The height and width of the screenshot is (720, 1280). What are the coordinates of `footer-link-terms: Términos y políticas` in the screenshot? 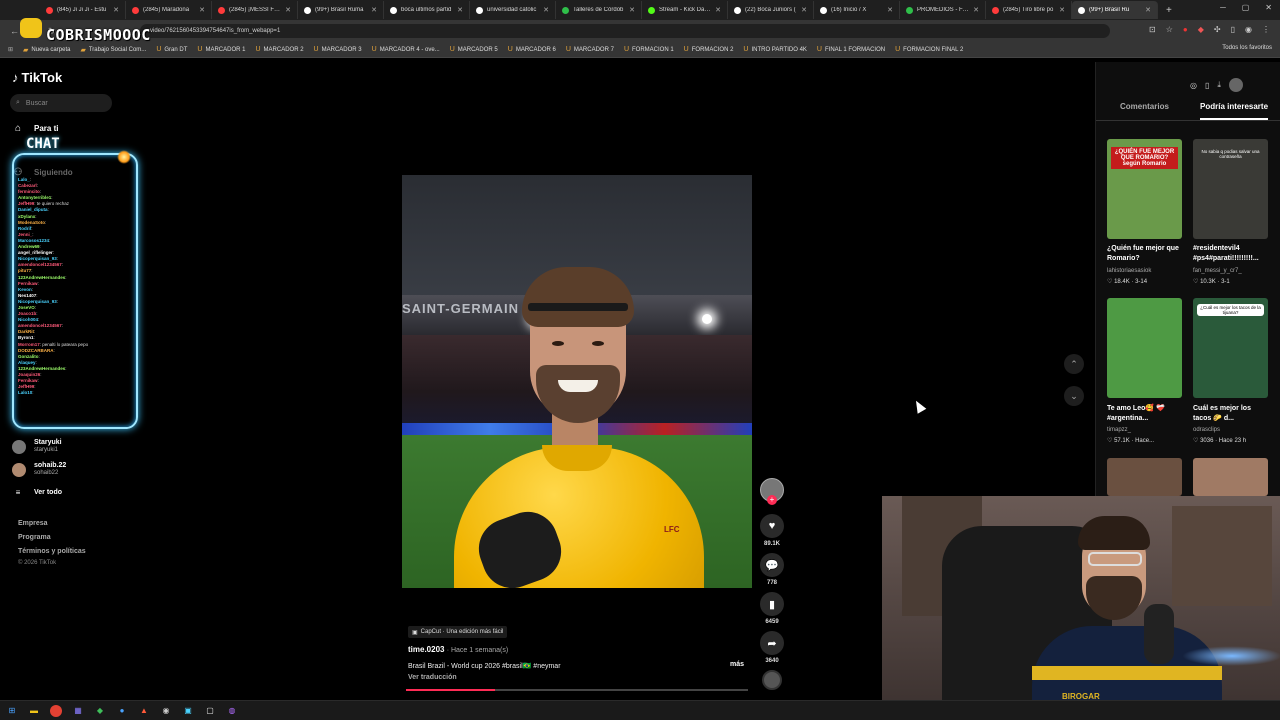 It's located at (52, 551).